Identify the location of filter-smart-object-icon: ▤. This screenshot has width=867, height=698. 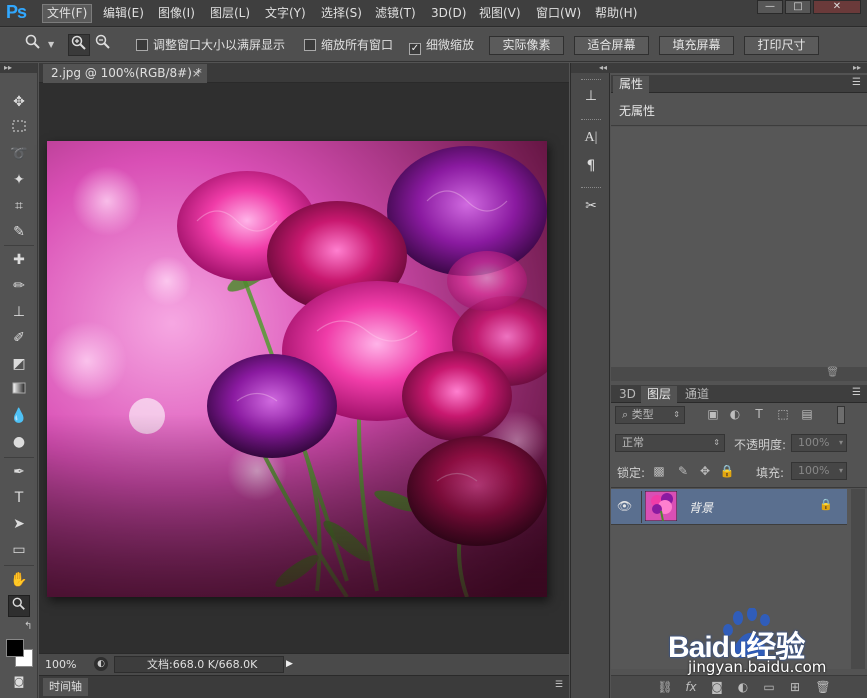
(807, 414).